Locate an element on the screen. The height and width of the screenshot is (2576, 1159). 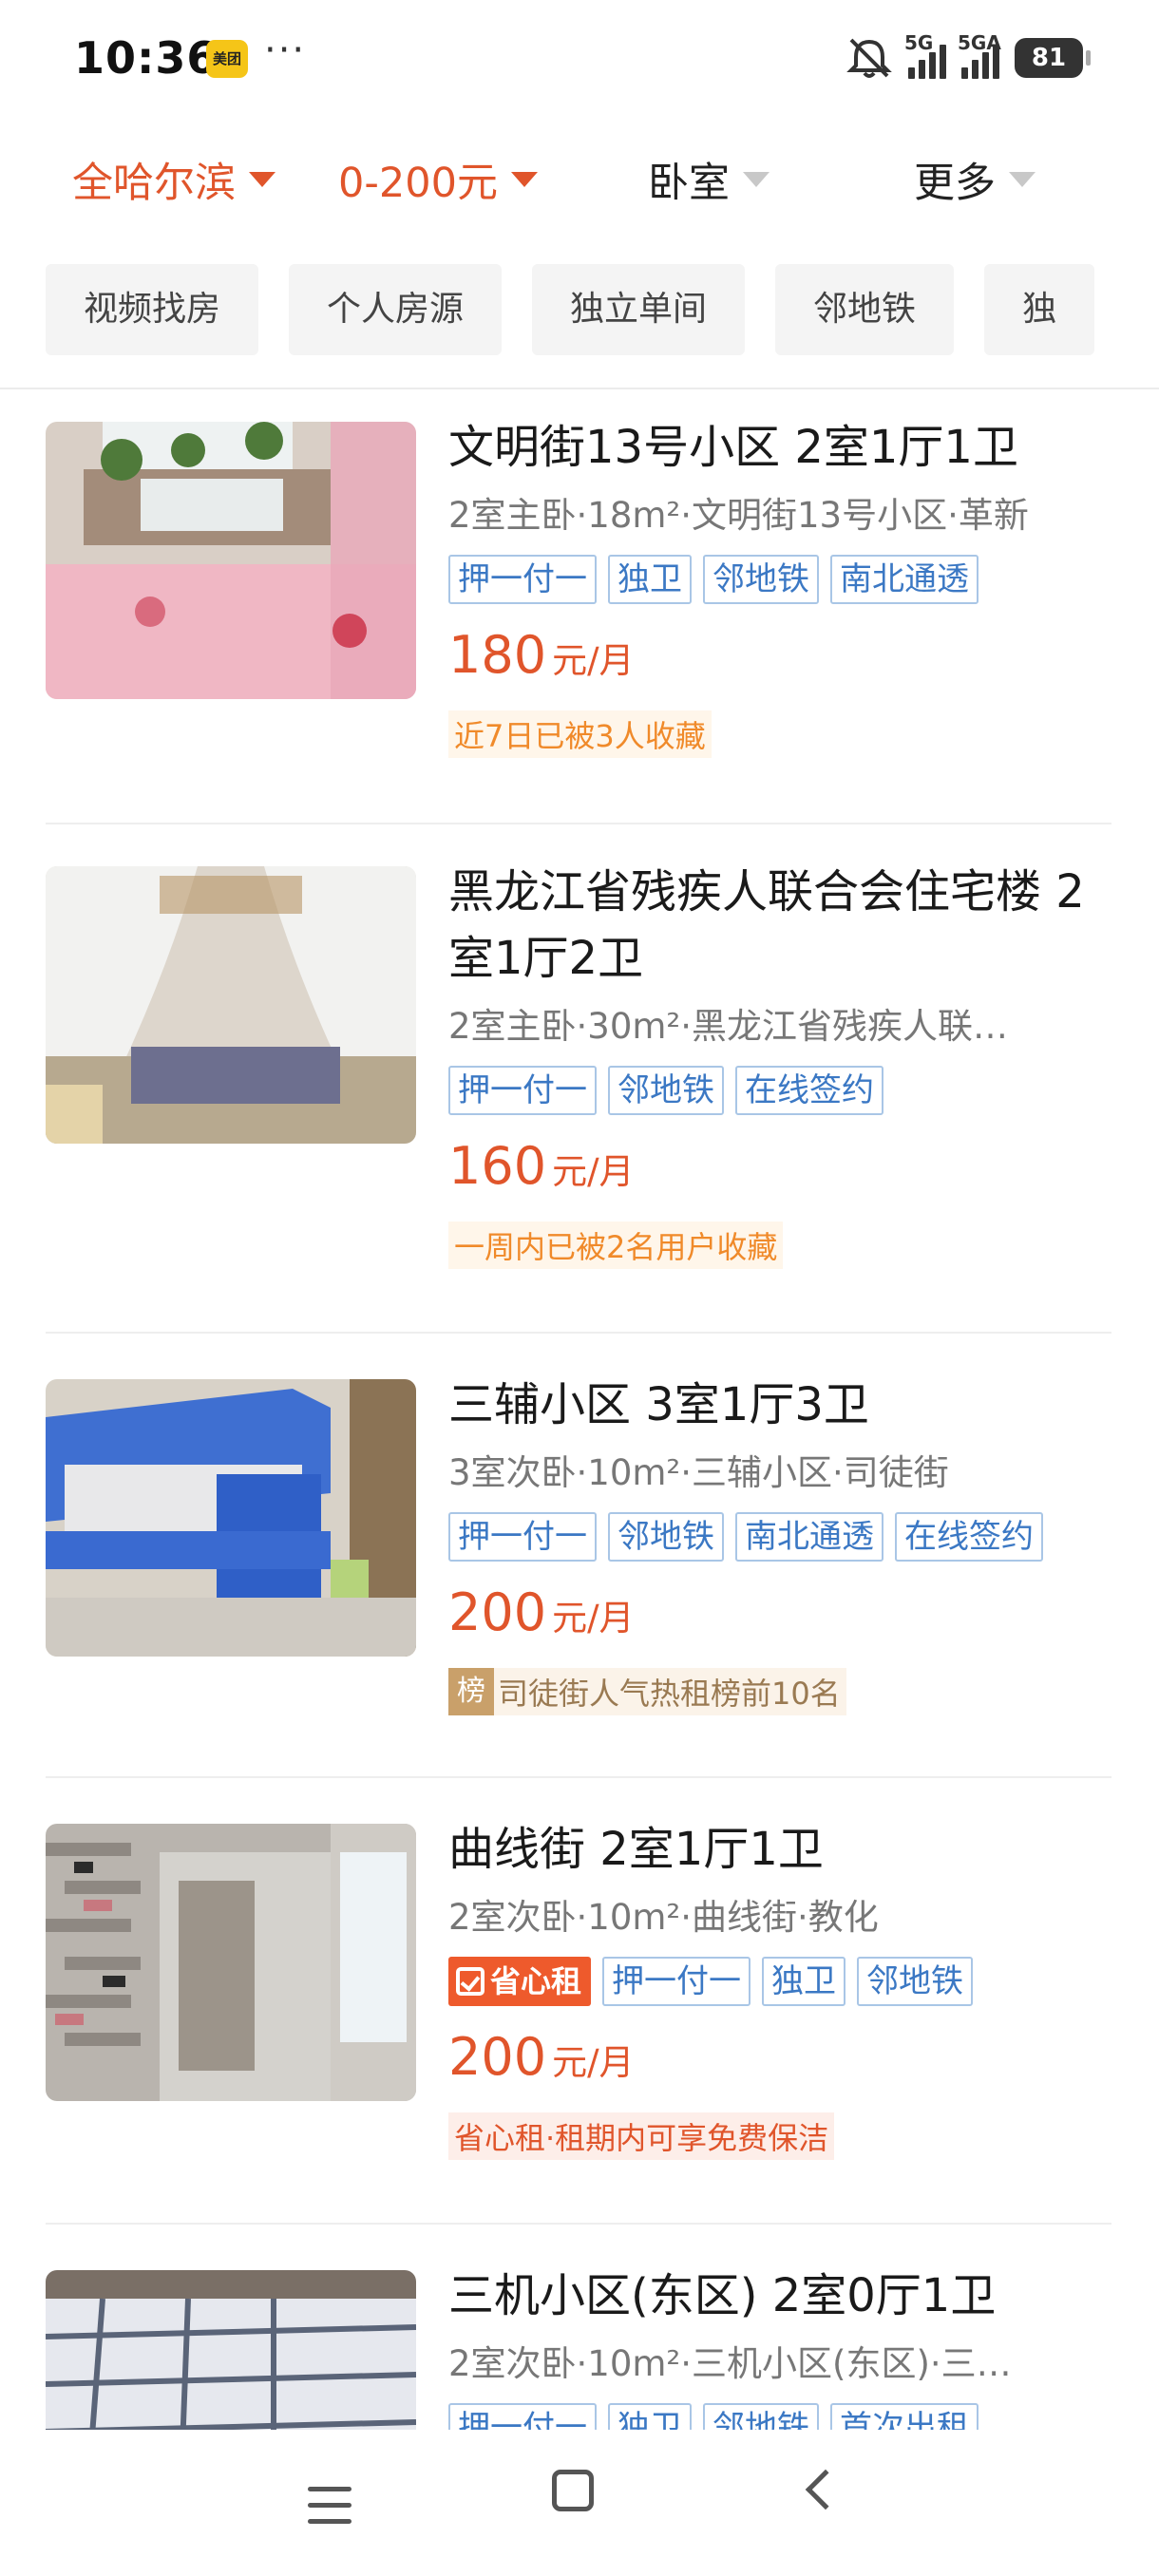
price-value: 180 is located at coordinates (497, 655).